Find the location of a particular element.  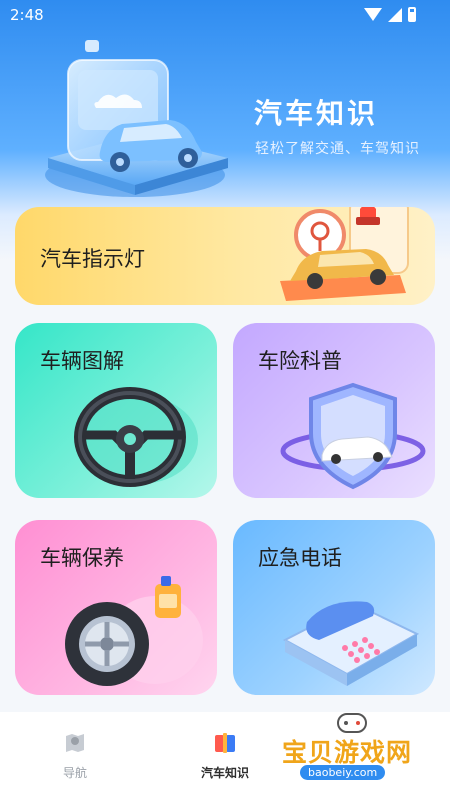

card-label: 车辆图解 is located at coordinates (82, 361).